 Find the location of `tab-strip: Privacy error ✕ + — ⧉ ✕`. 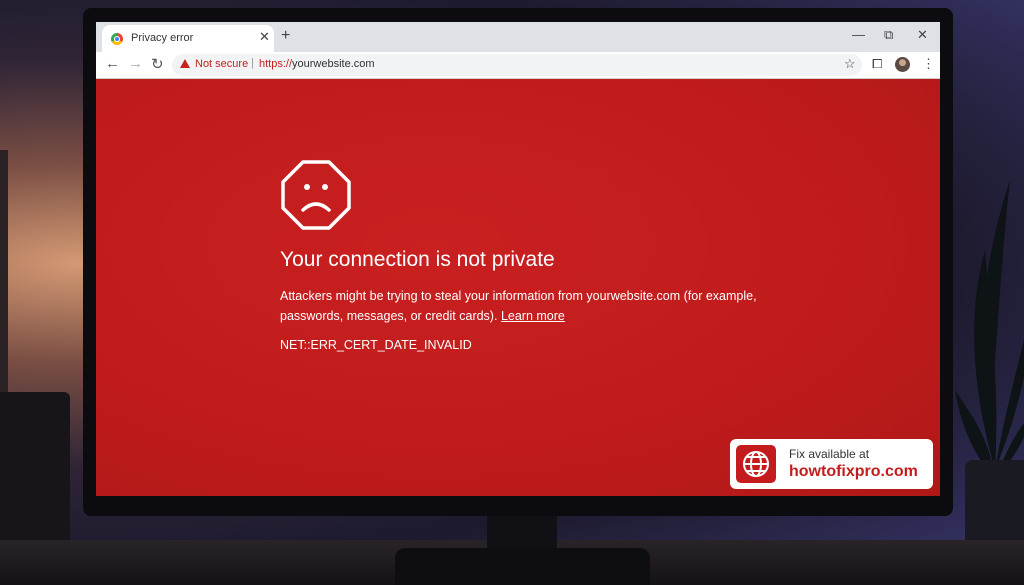

tab-strip: Privacy error ✕ + — ⧉ ✕ is located at coordinates (518, 37).